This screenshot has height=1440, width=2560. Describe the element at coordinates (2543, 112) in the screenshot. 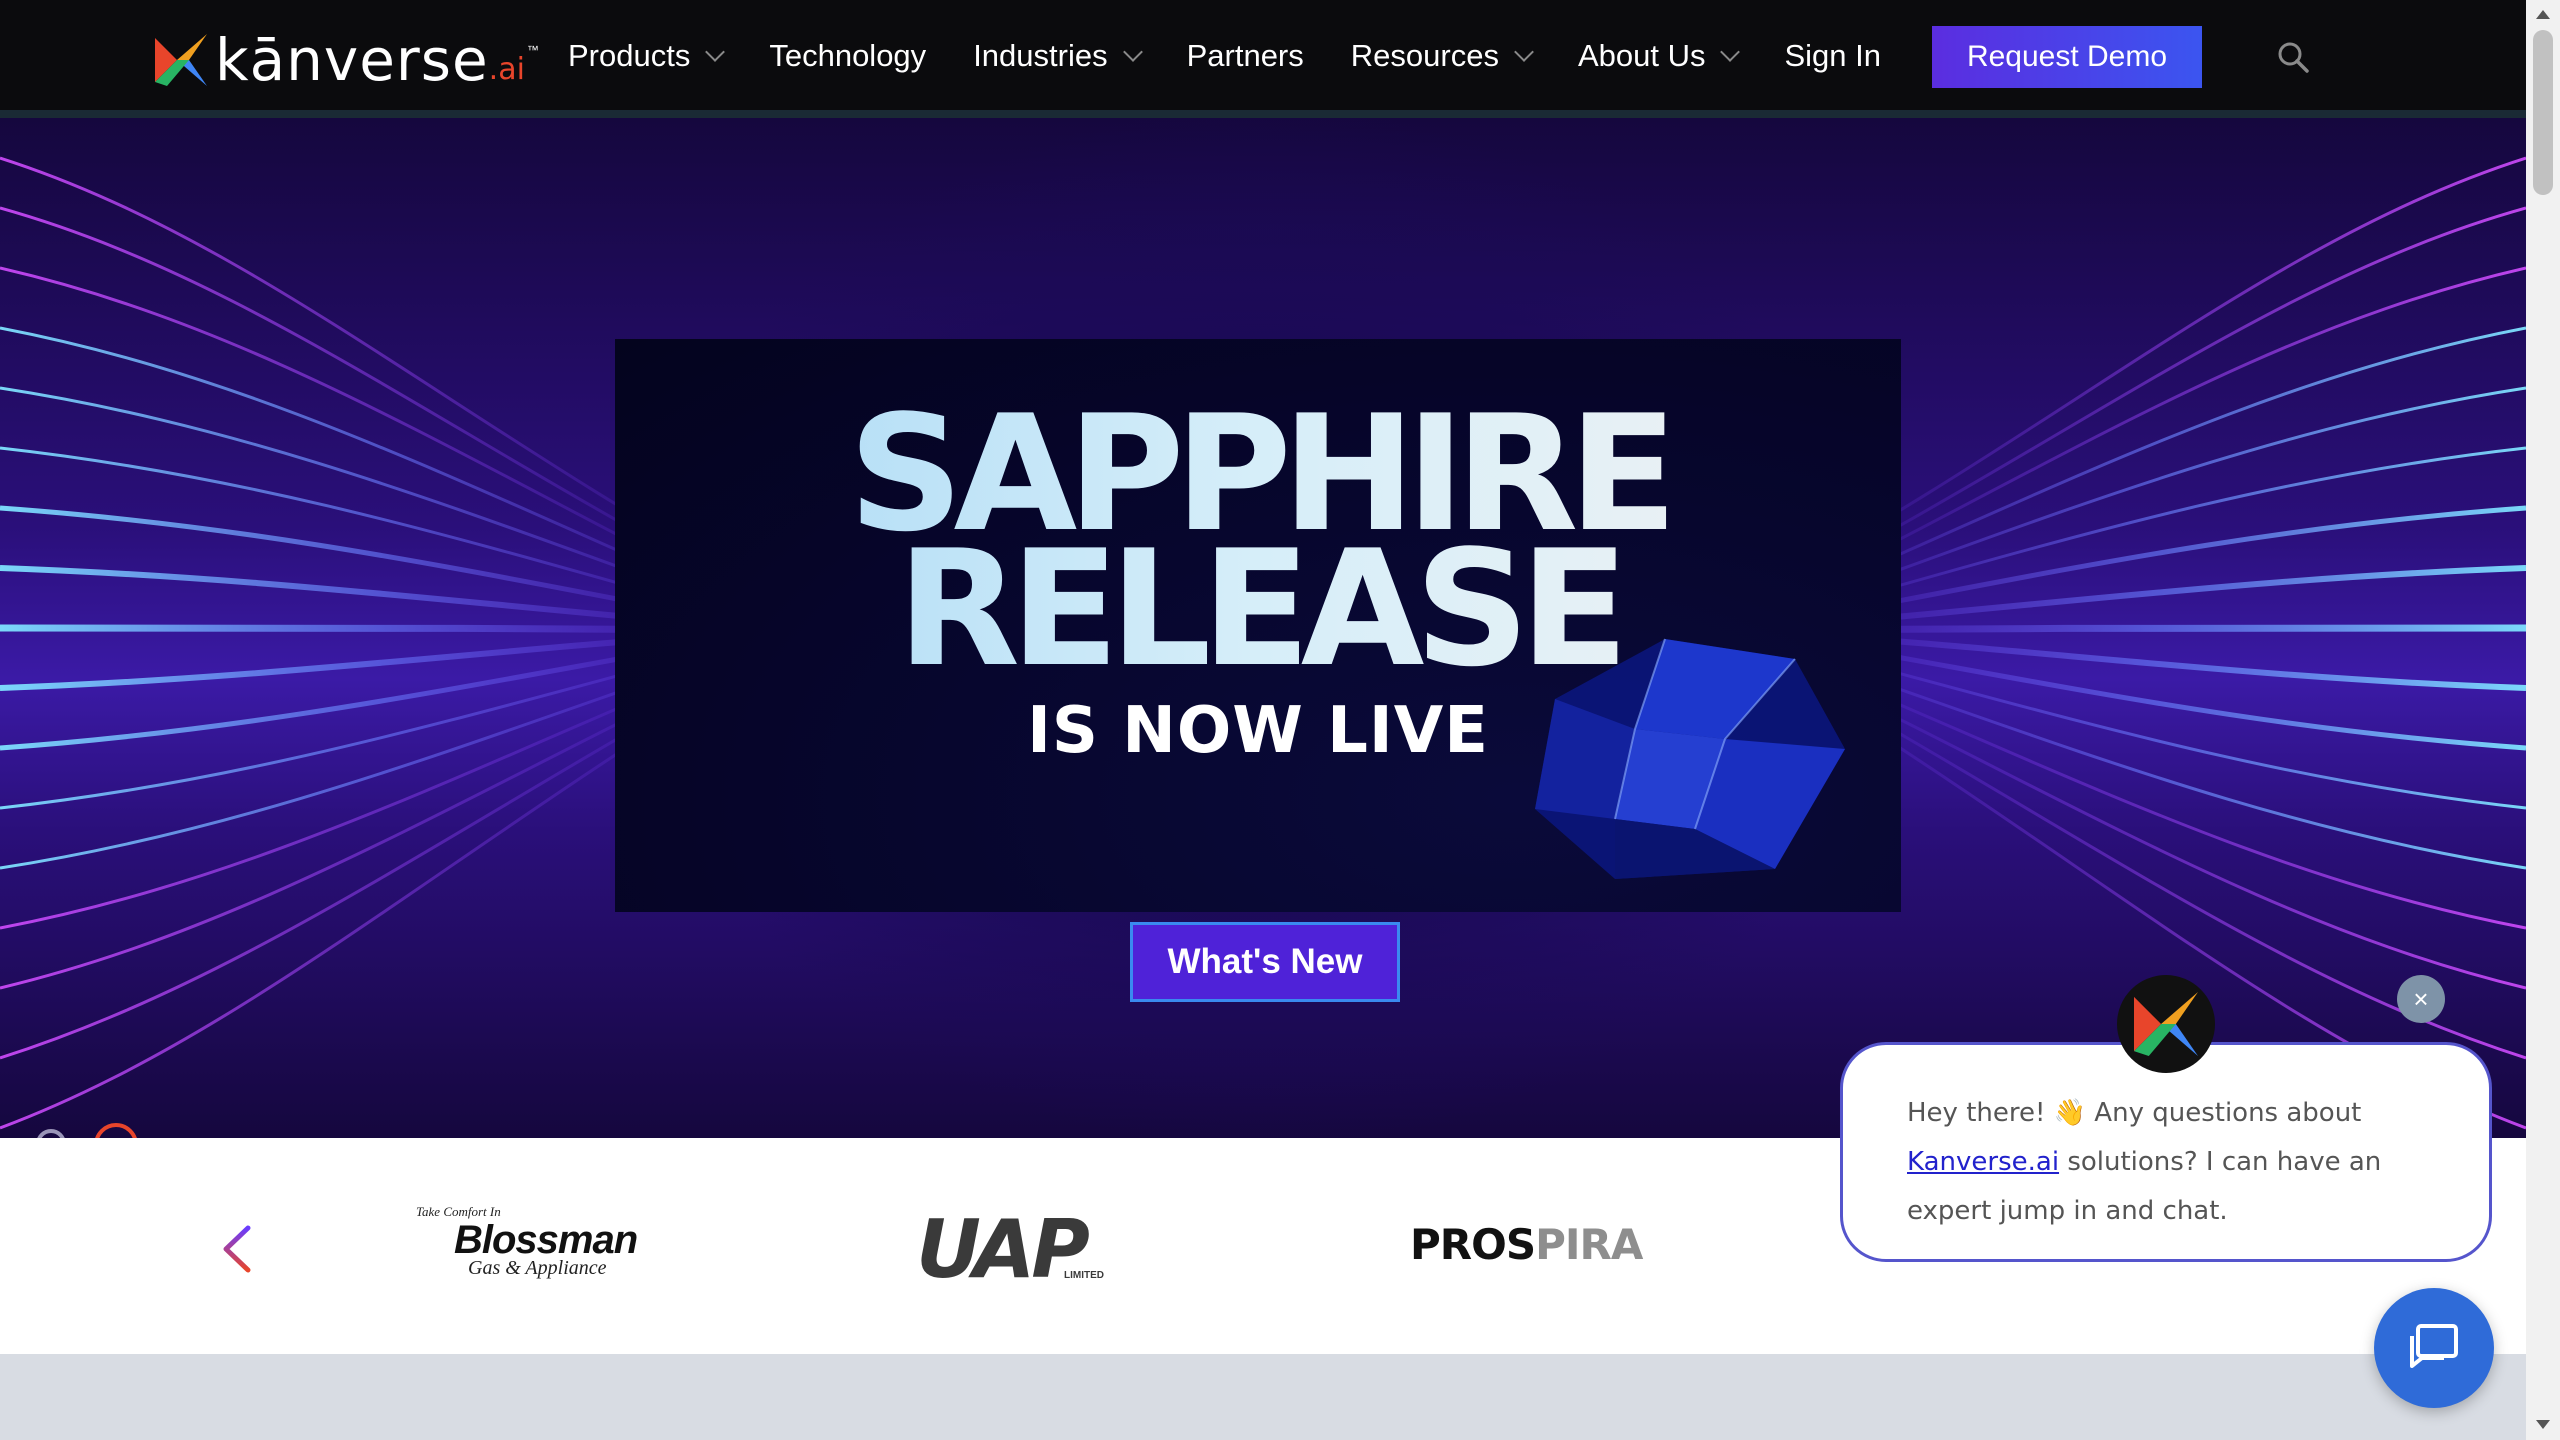

I see `scroll-thumb` at that location.